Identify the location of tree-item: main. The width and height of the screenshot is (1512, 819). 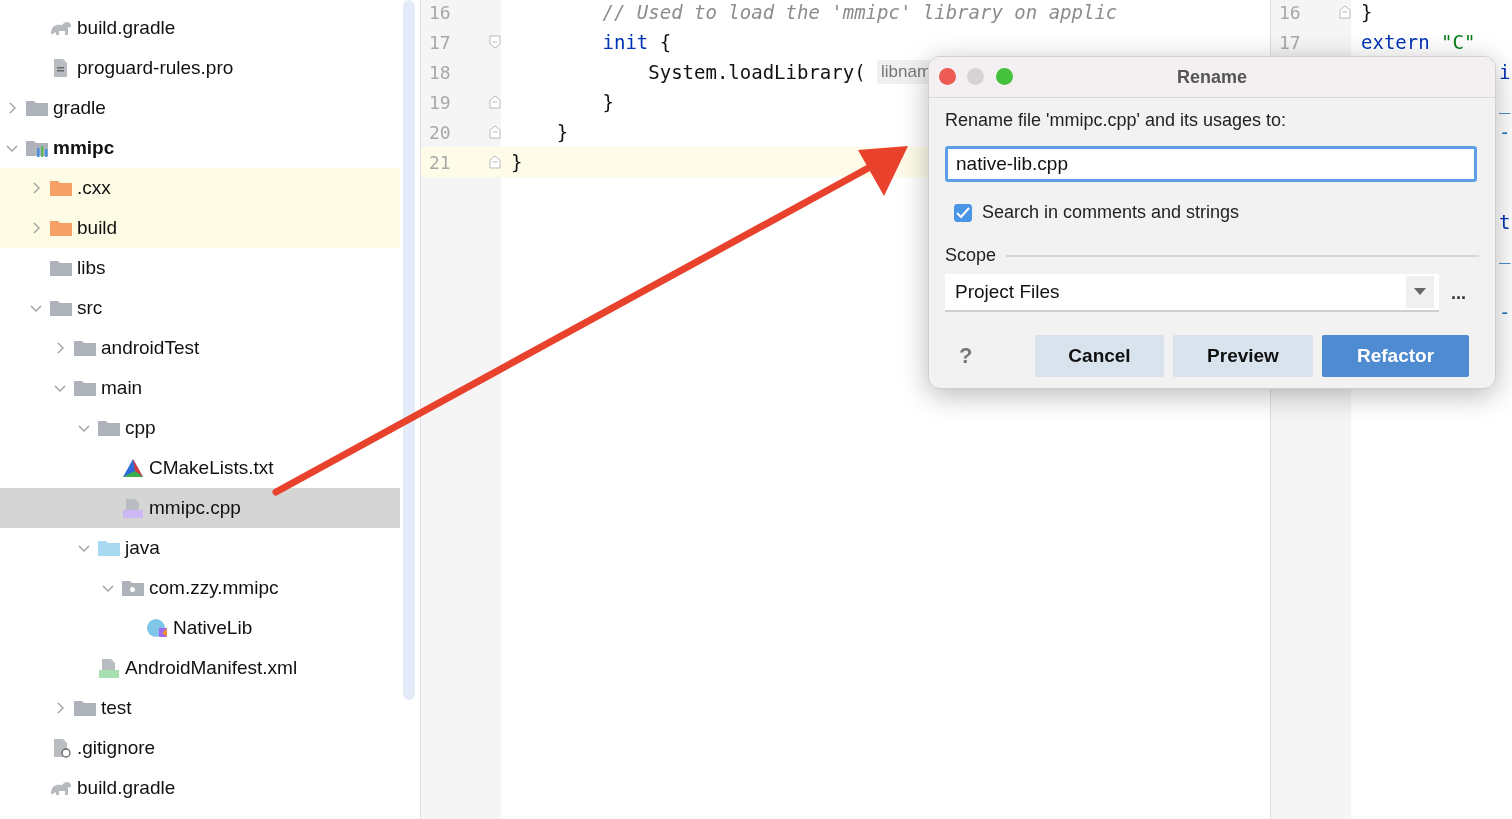
(200, 388).